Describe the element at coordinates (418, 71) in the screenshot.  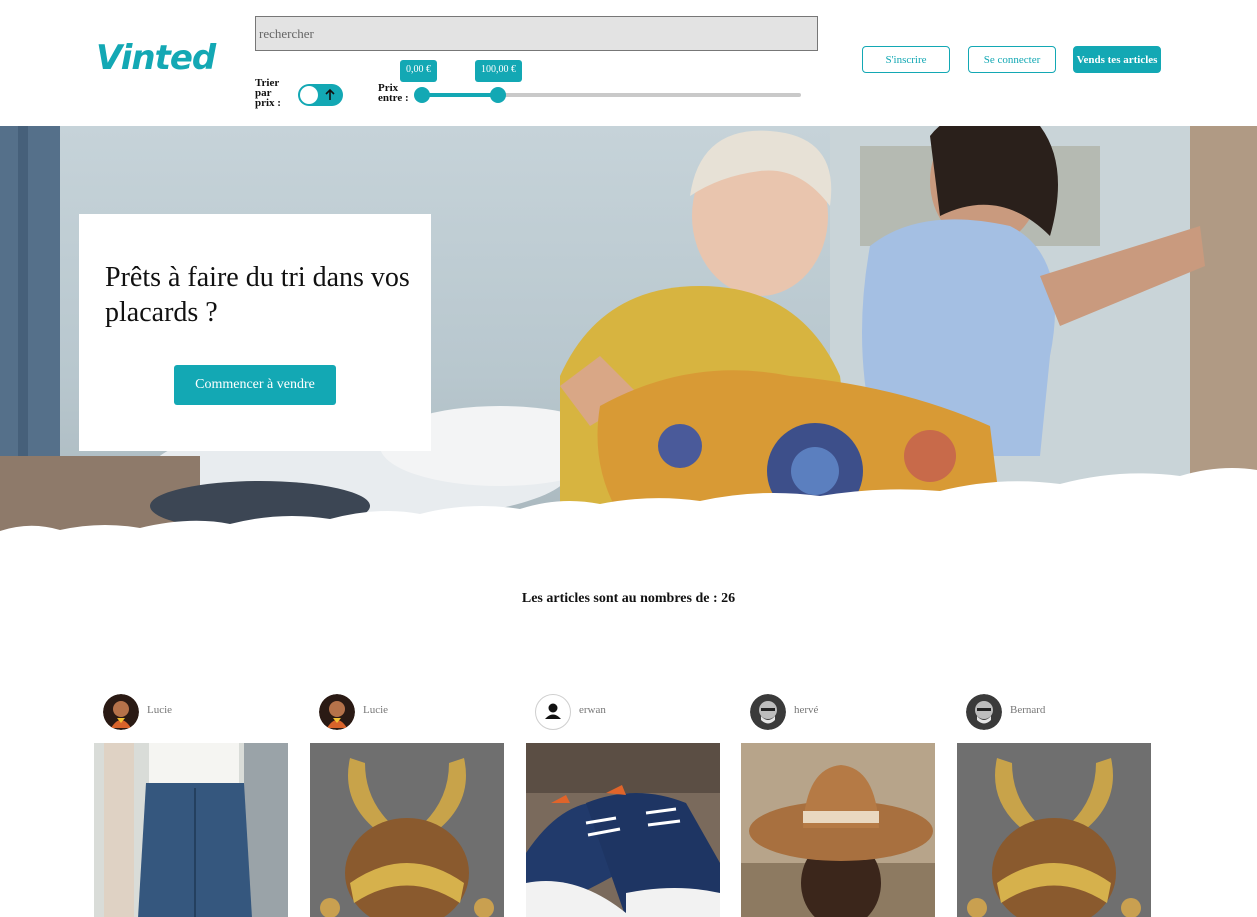
I see `price-min-value: 0,00 €` at that location.